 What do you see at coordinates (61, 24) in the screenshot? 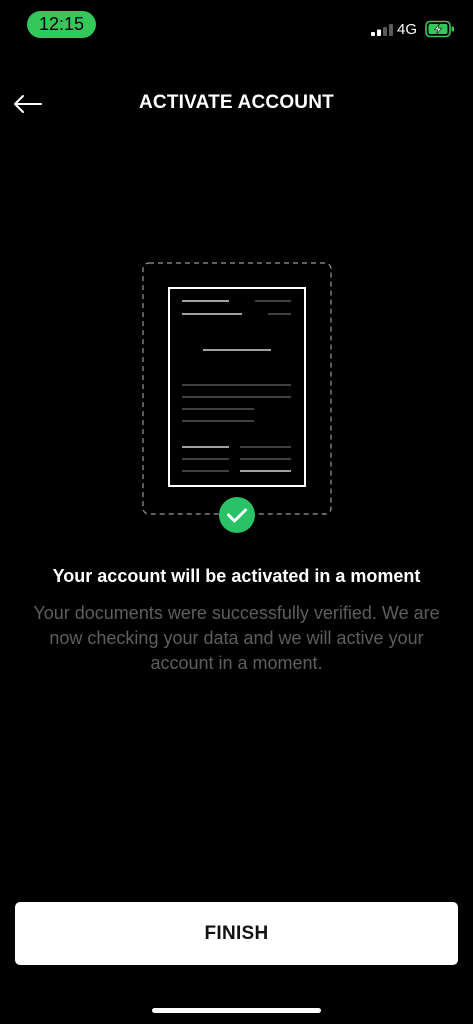
I see `status-time: 12:15` at bounding box center [61, 24].